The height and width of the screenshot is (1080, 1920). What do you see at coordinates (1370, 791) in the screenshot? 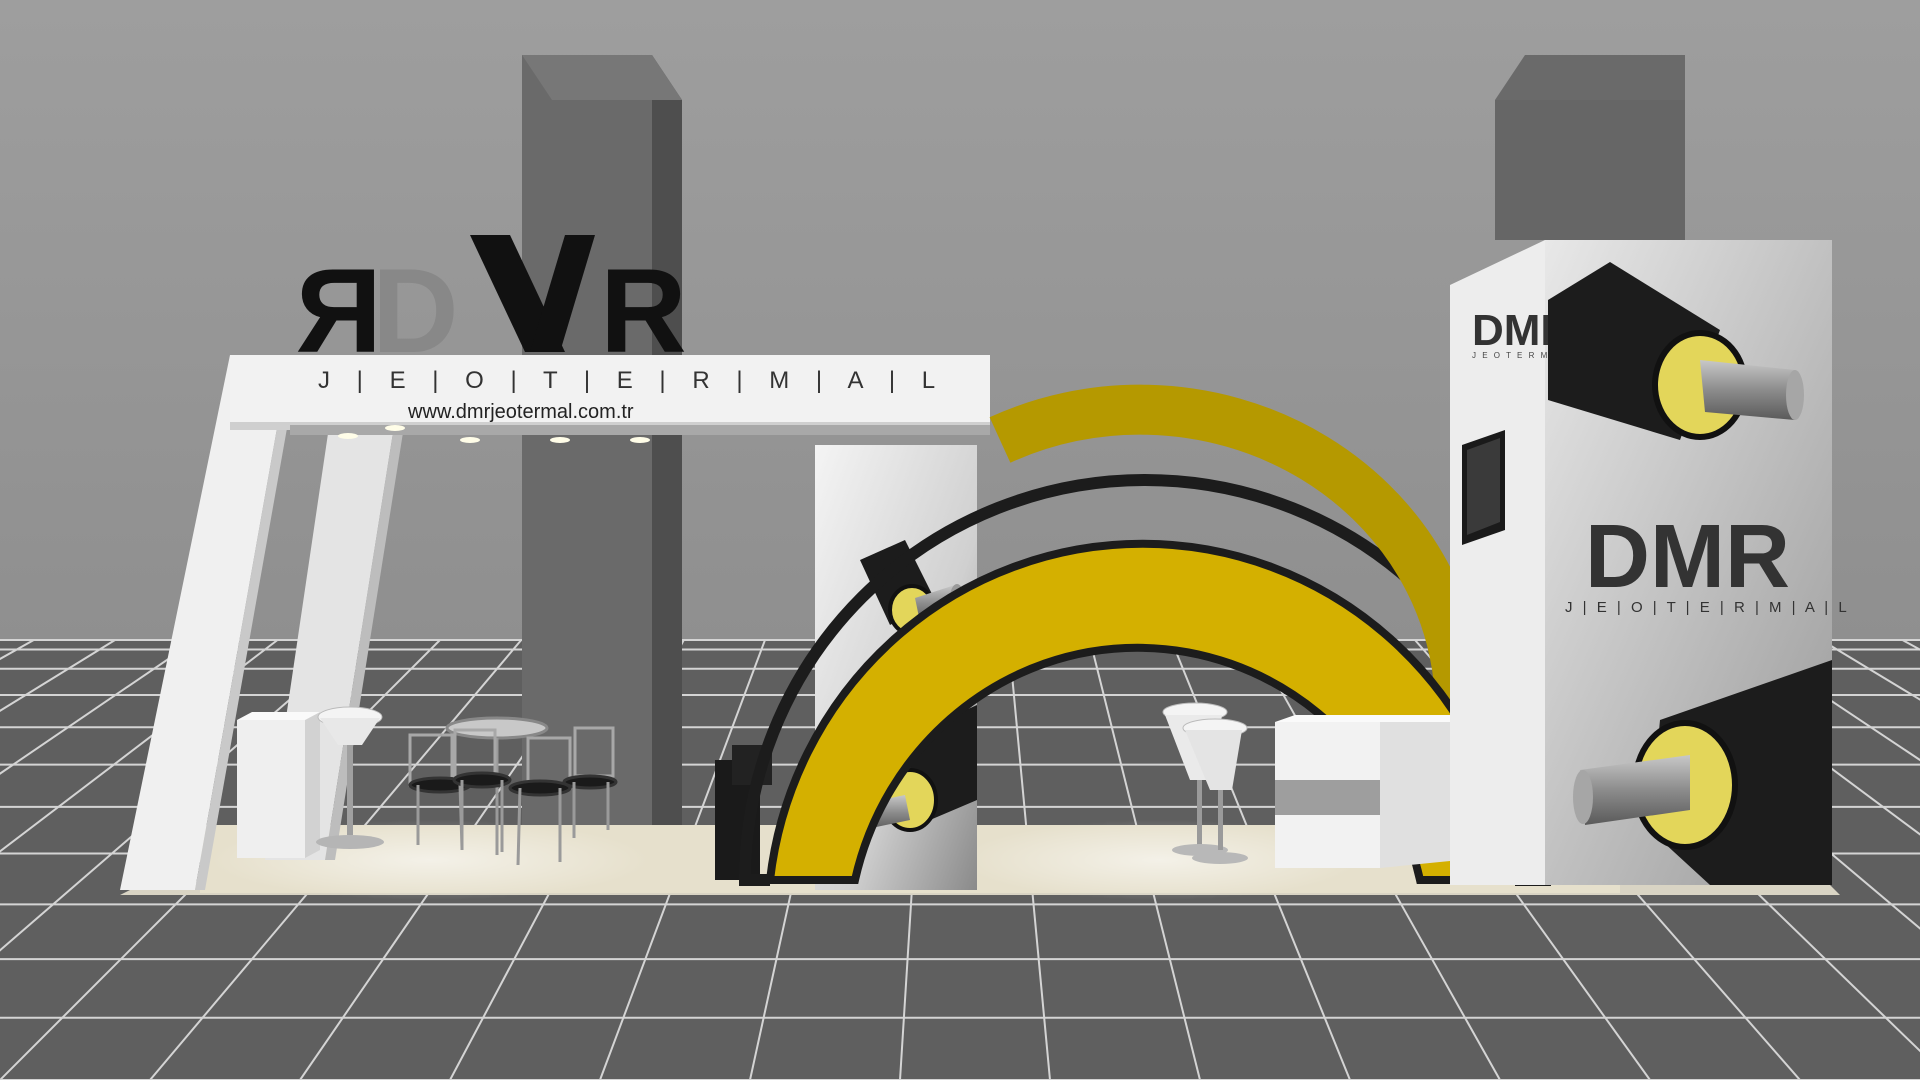
I see `right-counter` at bounding box center [1370, 791].